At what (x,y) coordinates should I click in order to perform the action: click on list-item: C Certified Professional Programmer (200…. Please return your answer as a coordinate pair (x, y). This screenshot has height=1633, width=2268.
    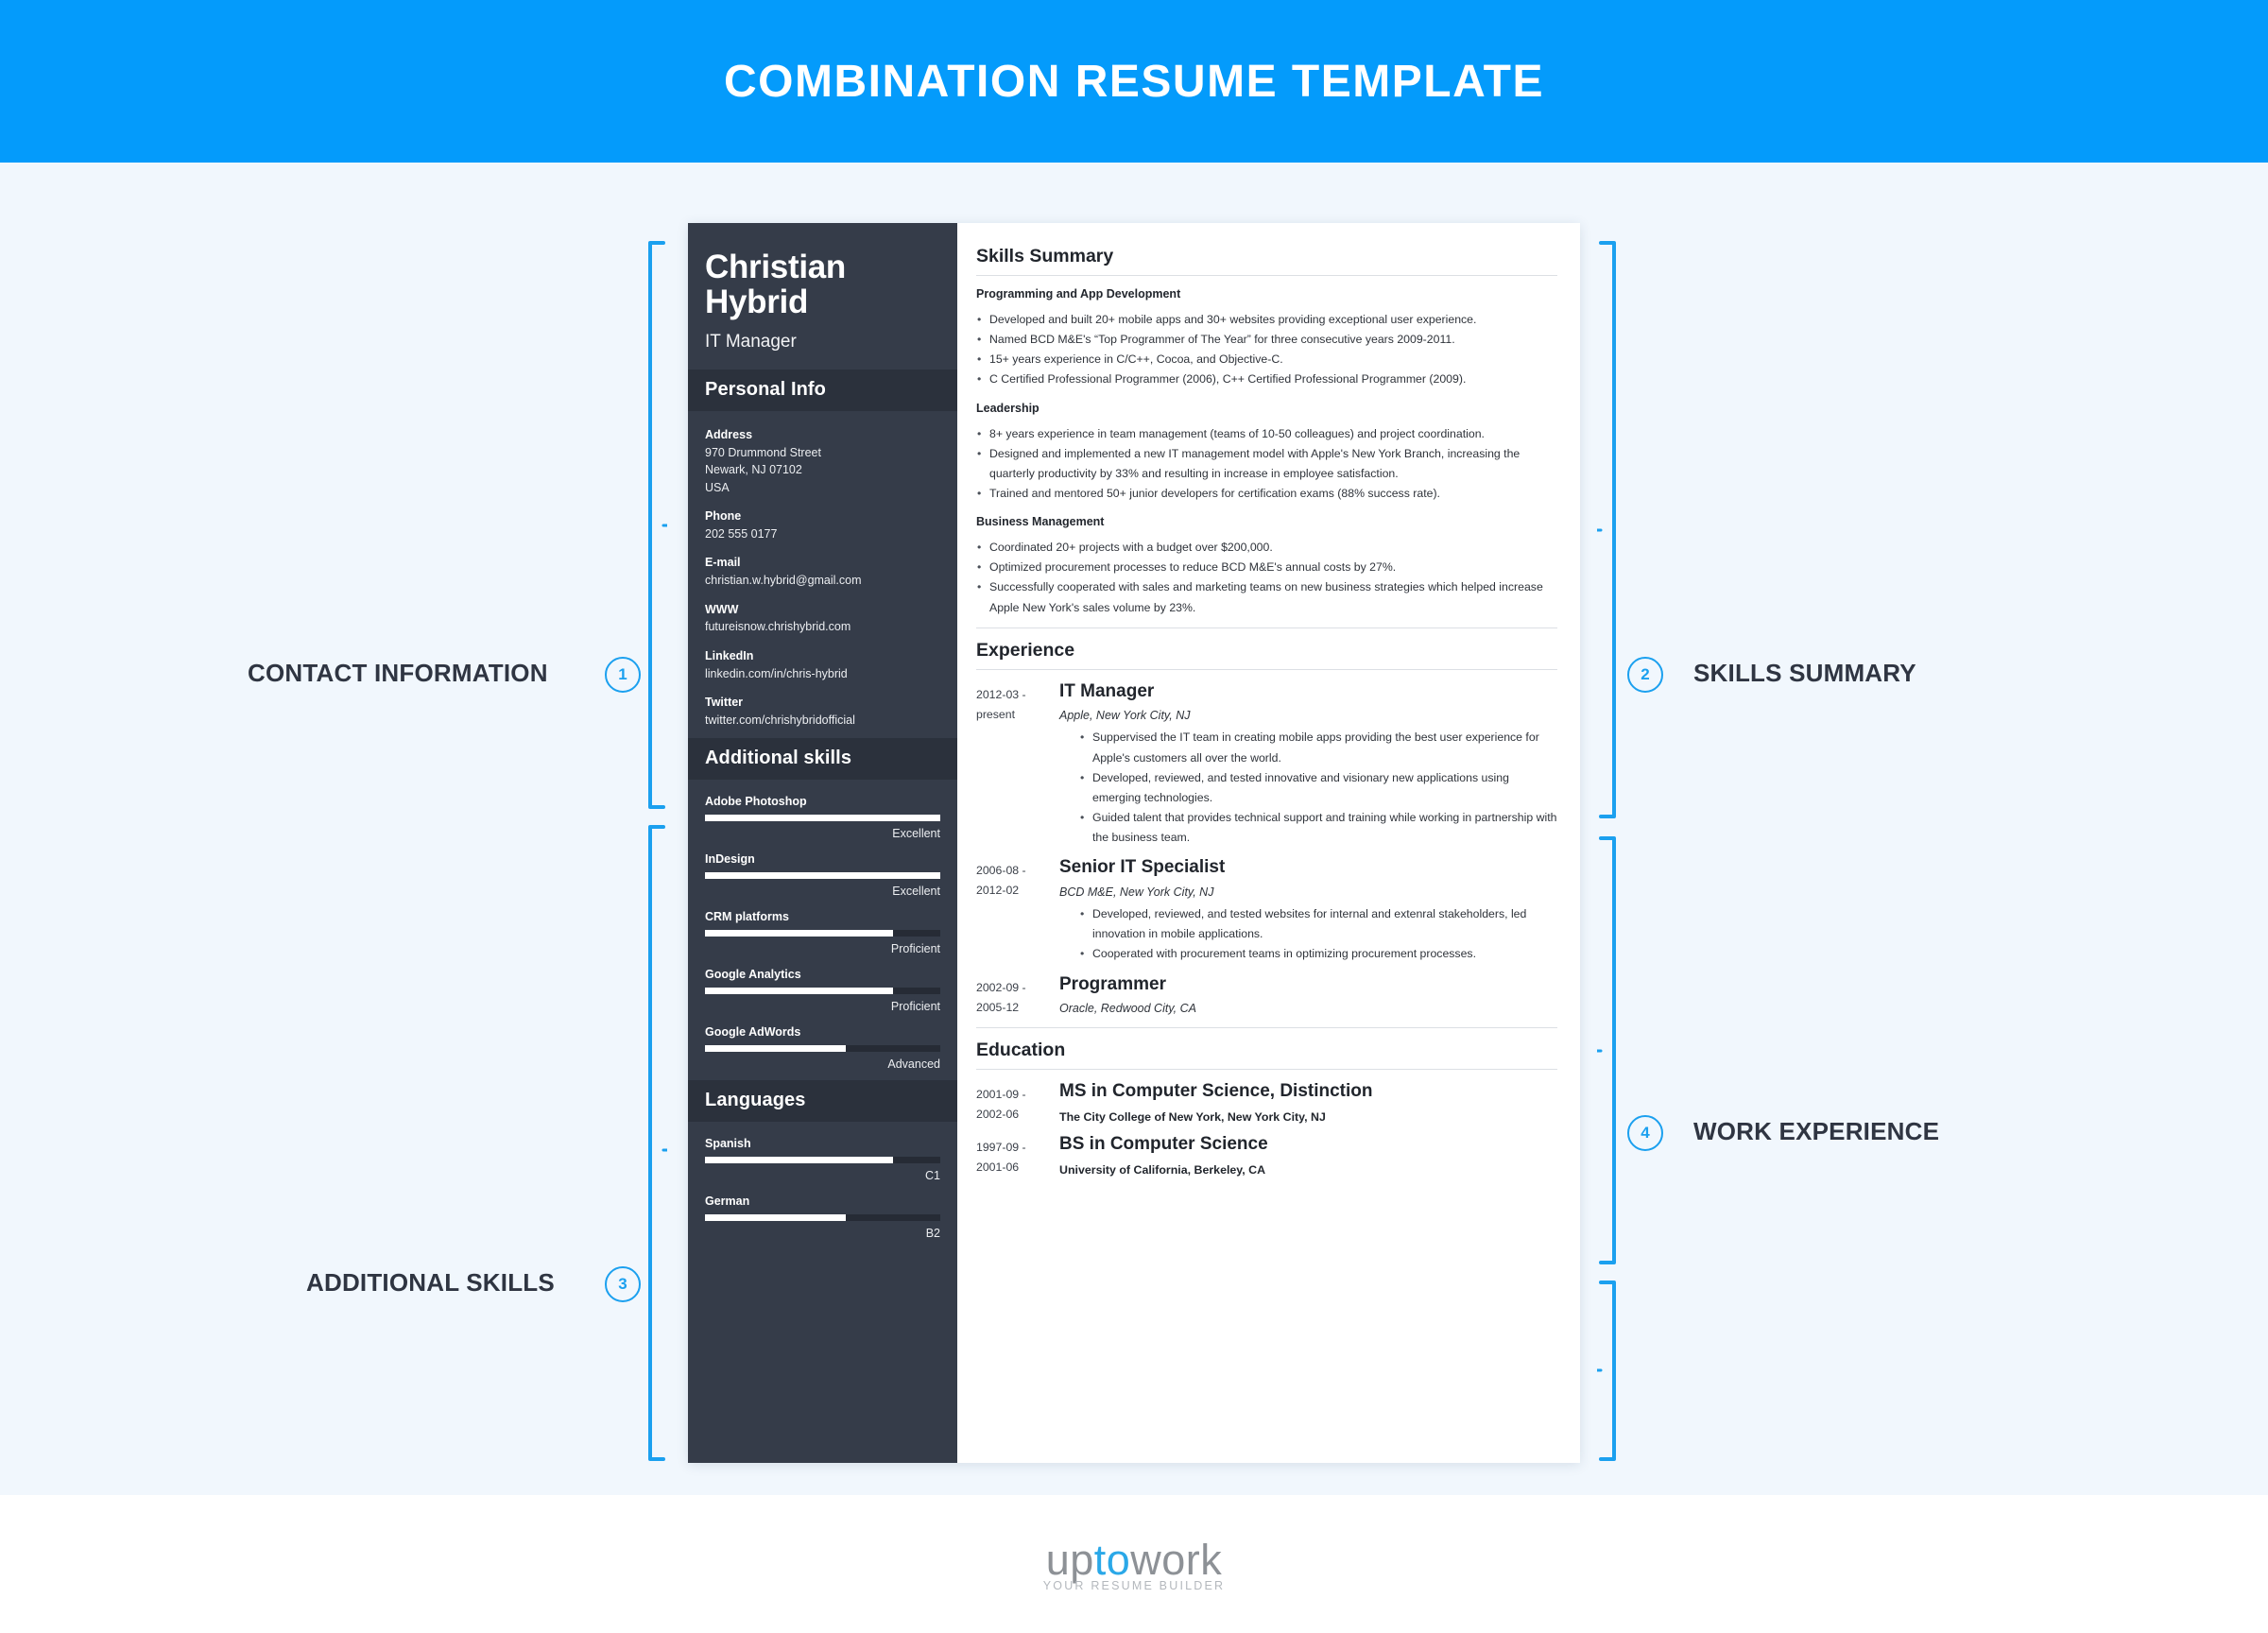
    Looking at the image, I should click on (1266, 379).